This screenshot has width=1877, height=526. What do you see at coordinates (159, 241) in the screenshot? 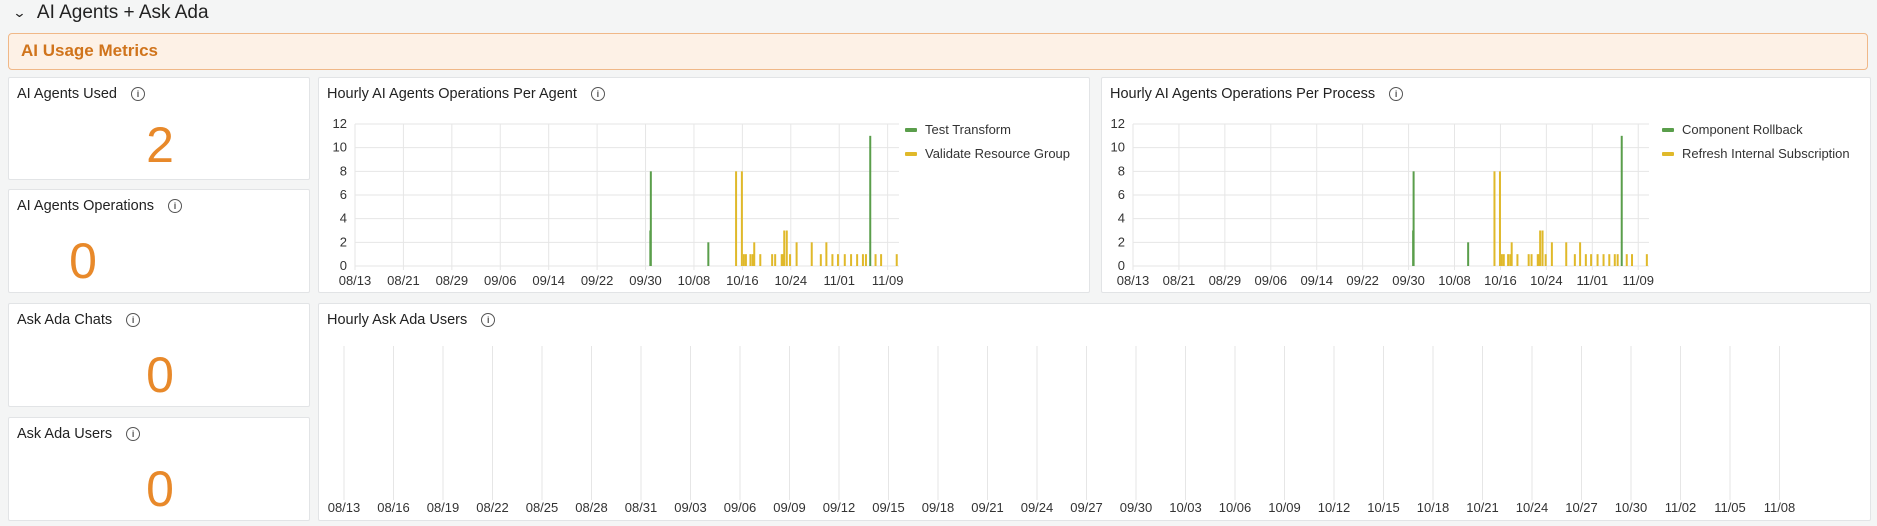
I see `stat-card-agents-operations: AI Agents Operations i 0` at bounding box center [159, 241].